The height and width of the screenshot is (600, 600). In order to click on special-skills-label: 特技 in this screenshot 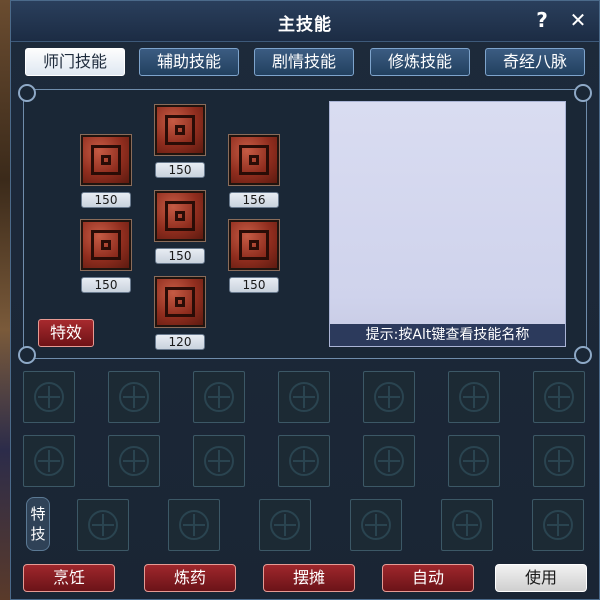, I will do `click(38, 524)`.